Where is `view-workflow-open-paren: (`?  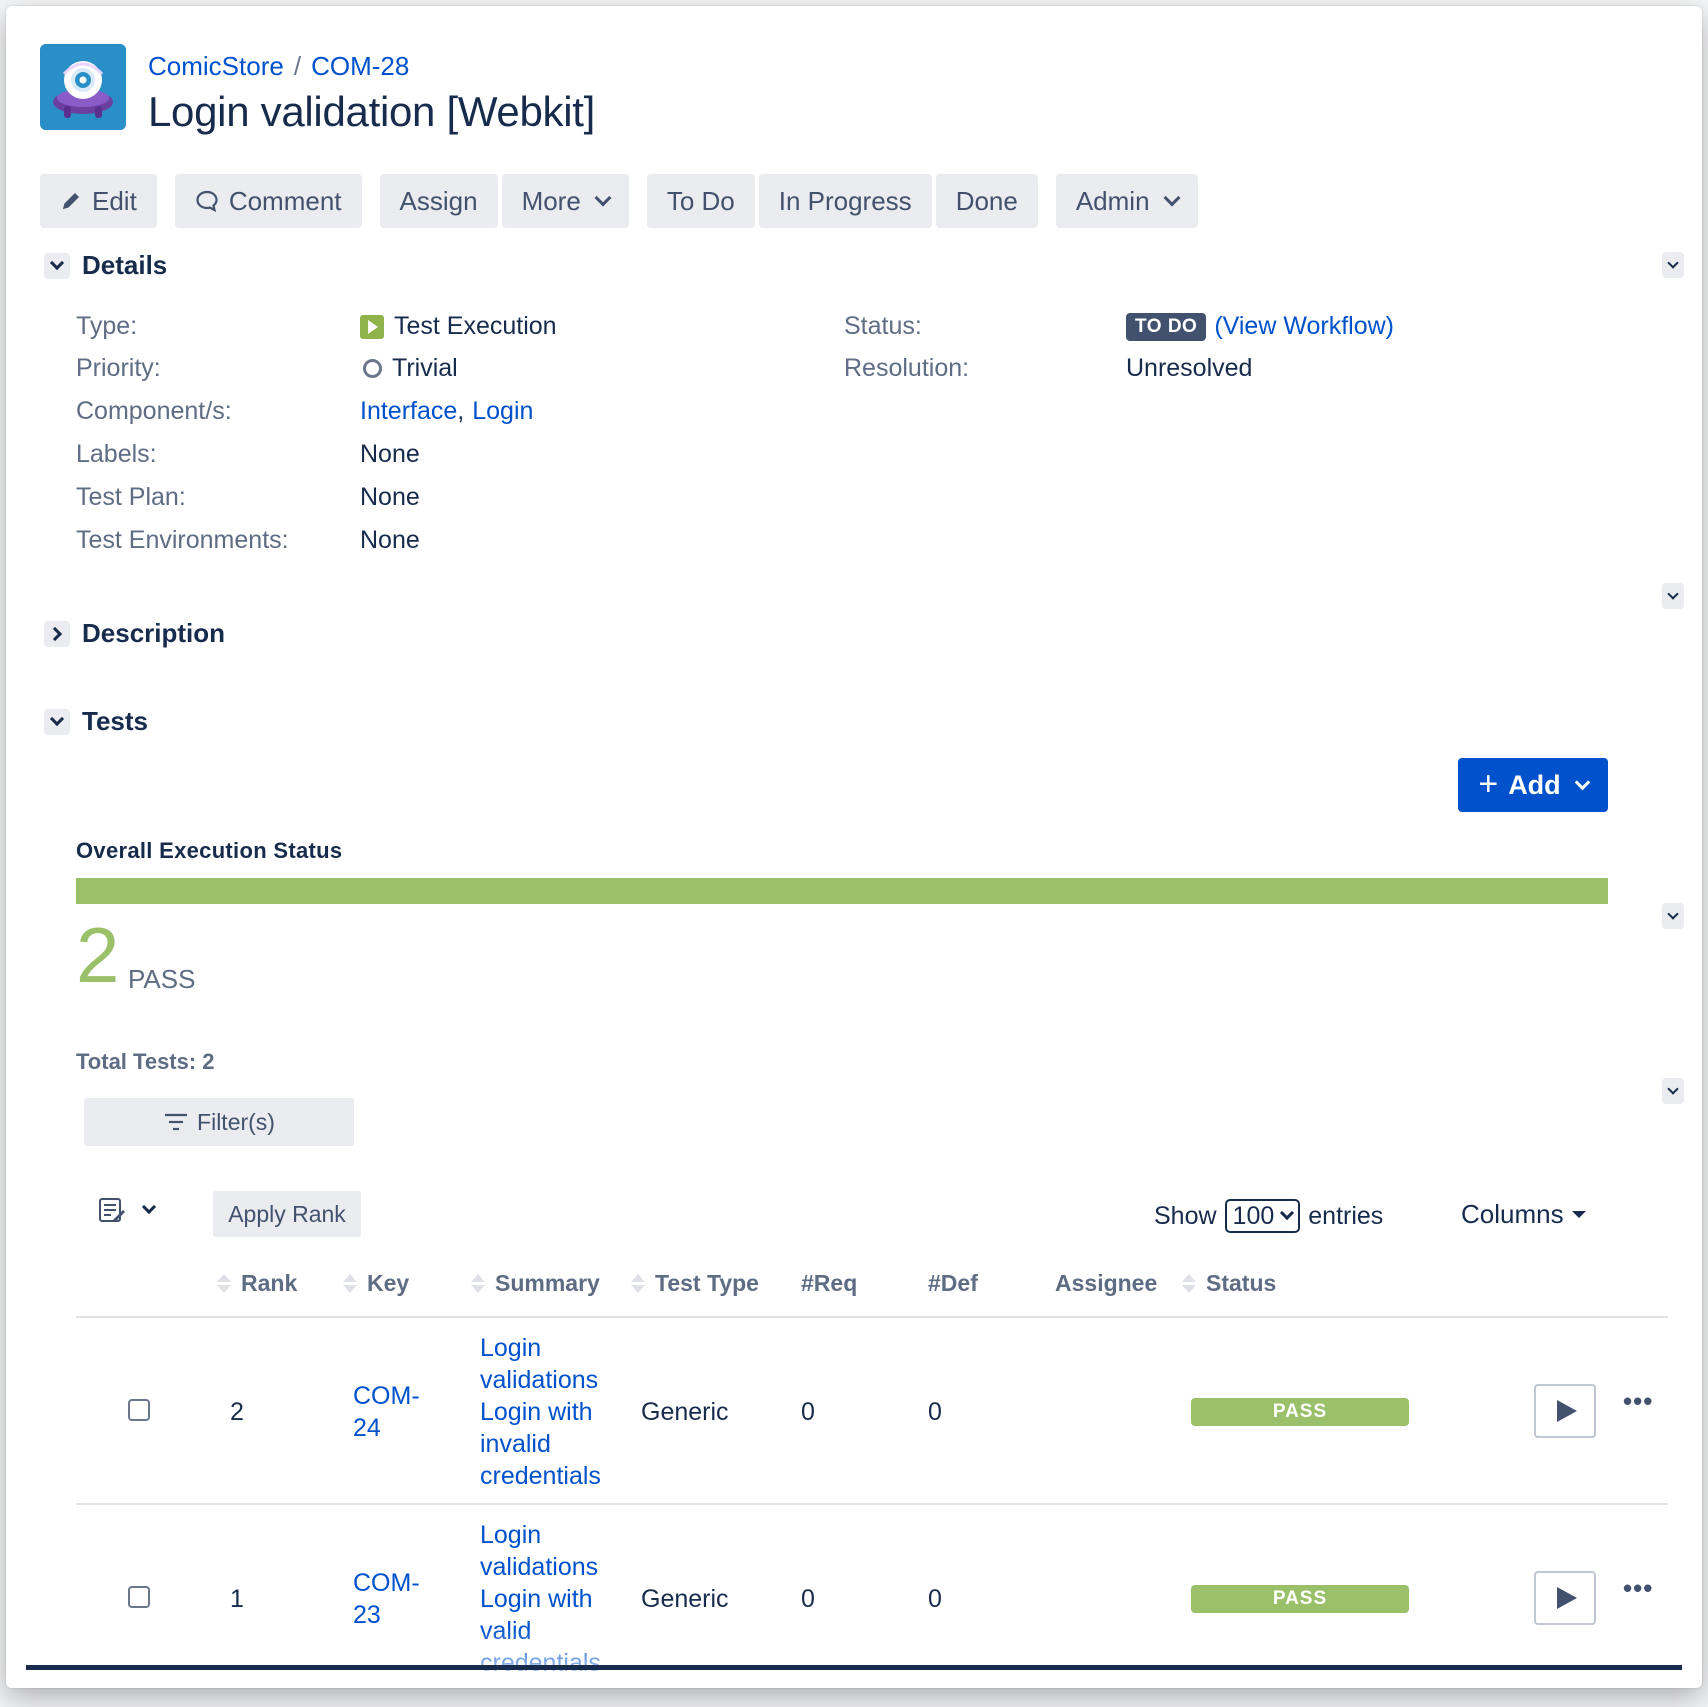
view-workflow-open-paren: ( is located at coordinates (1218, 326).